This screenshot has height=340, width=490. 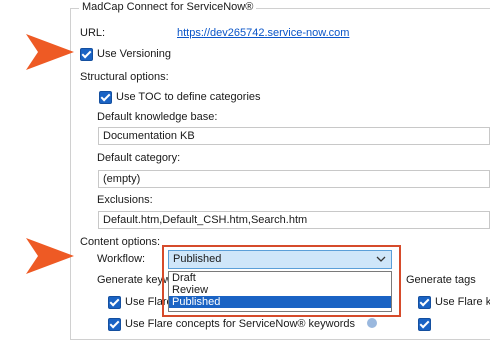 I want to click on use-flare-right-2-checkbox, so click(x=424, y=324).